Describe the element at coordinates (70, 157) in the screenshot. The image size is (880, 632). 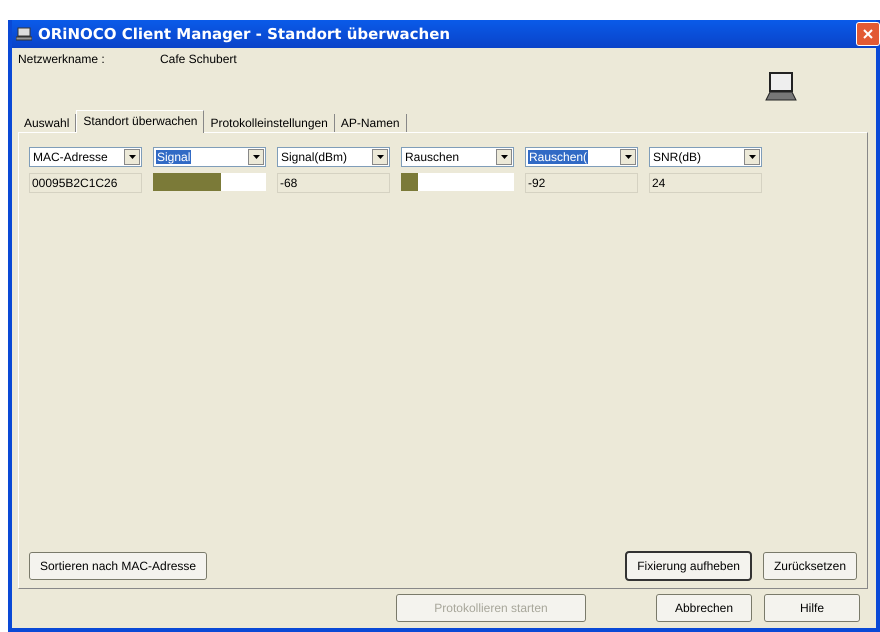
I see `dropdown-text: MAC-Adresse` at that location.